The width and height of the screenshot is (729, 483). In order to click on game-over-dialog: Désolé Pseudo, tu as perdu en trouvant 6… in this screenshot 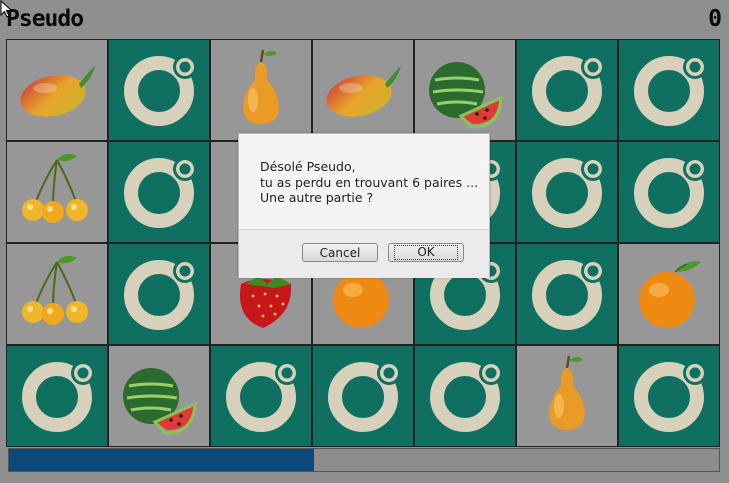, I will do `click(364, 205)`.